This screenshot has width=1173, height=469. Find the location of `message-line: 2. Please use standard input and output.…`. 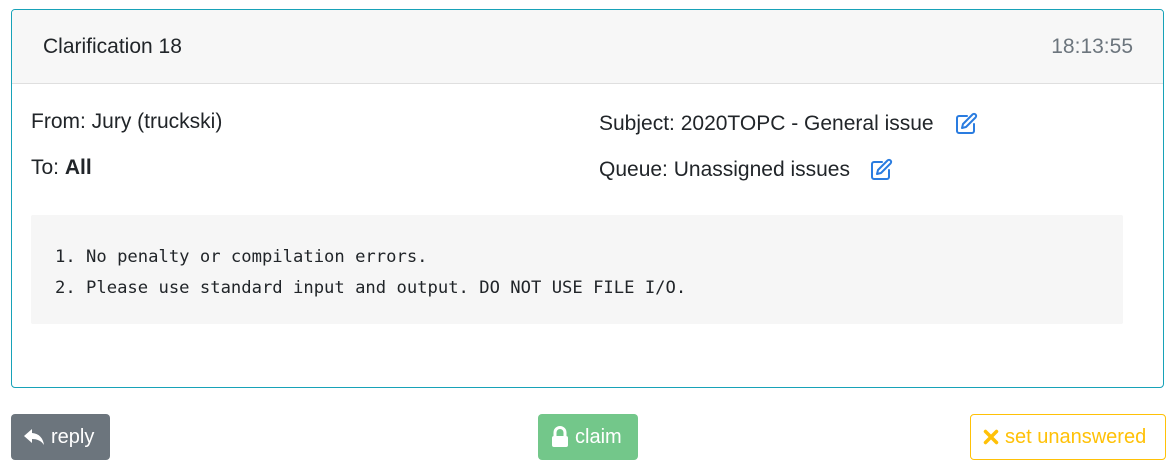

message-line: 2. Please use standard input and output.… is located at coordinates (371, 288).